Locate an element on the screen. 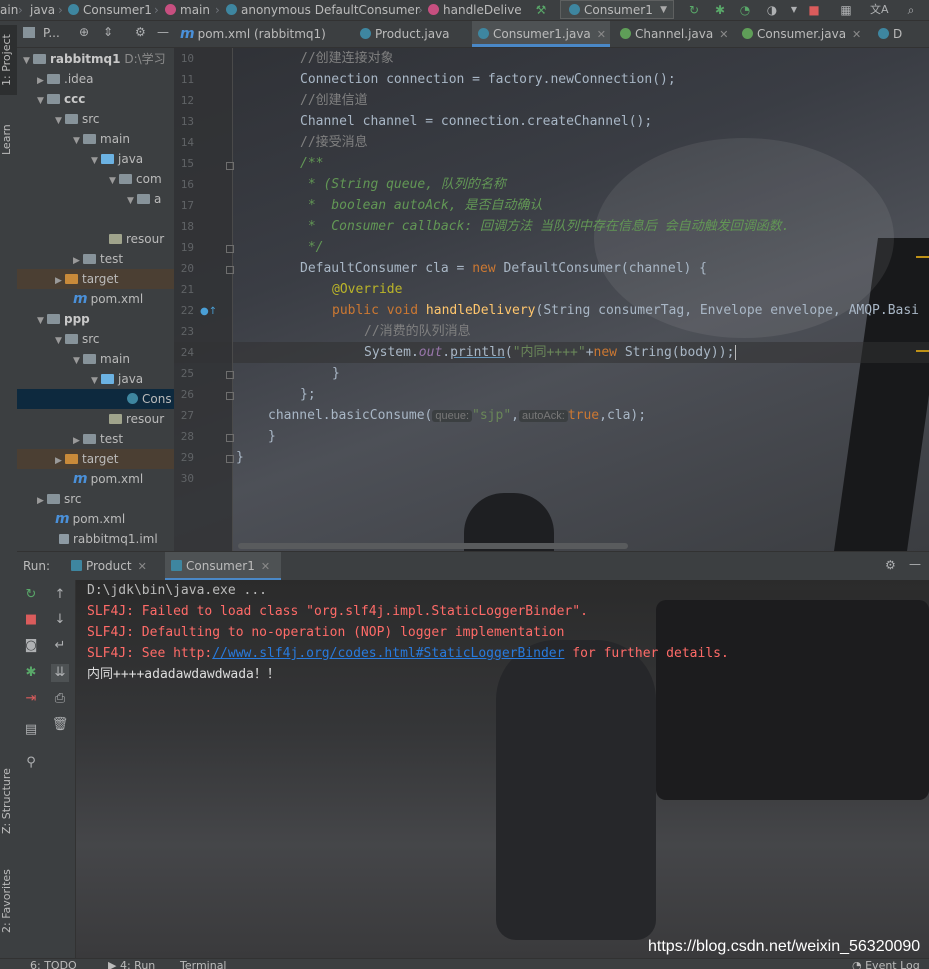 Image resolution: width=929 pixels, height=969 pixels. tree-item-idea: ▶ .idea is located at coordinates (95, 79).